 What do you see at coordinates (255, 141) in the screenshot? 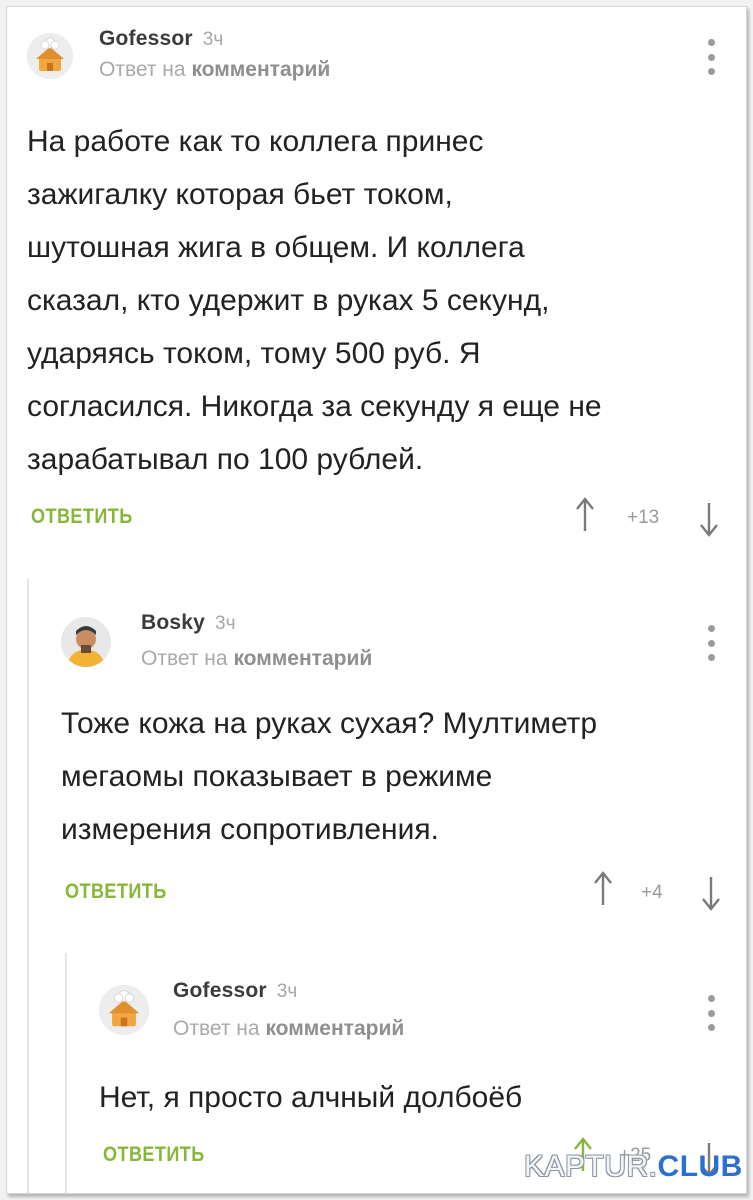
I see `comment-text-line: На работе как то коллега принес` at bounding box center [255, 141].